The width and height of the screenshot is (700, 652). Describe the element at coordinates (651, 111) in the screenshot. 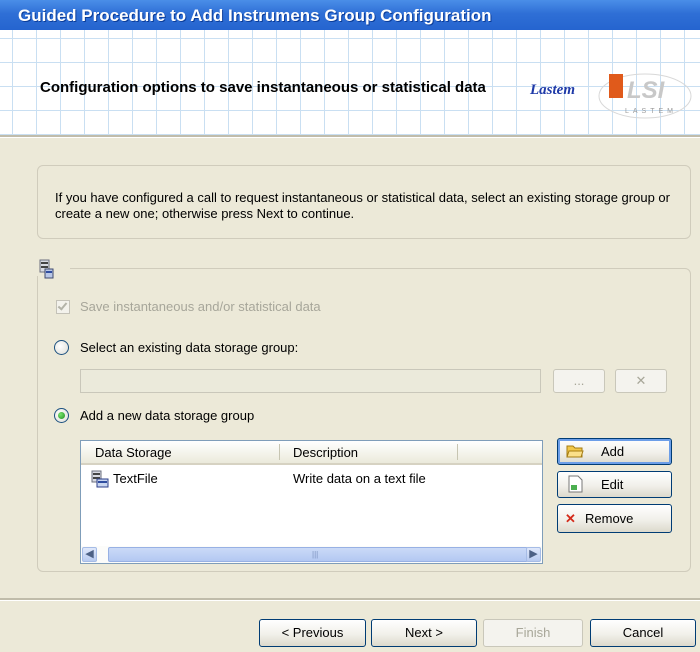

I see `logo-sub-text: LASTEM` at that location.